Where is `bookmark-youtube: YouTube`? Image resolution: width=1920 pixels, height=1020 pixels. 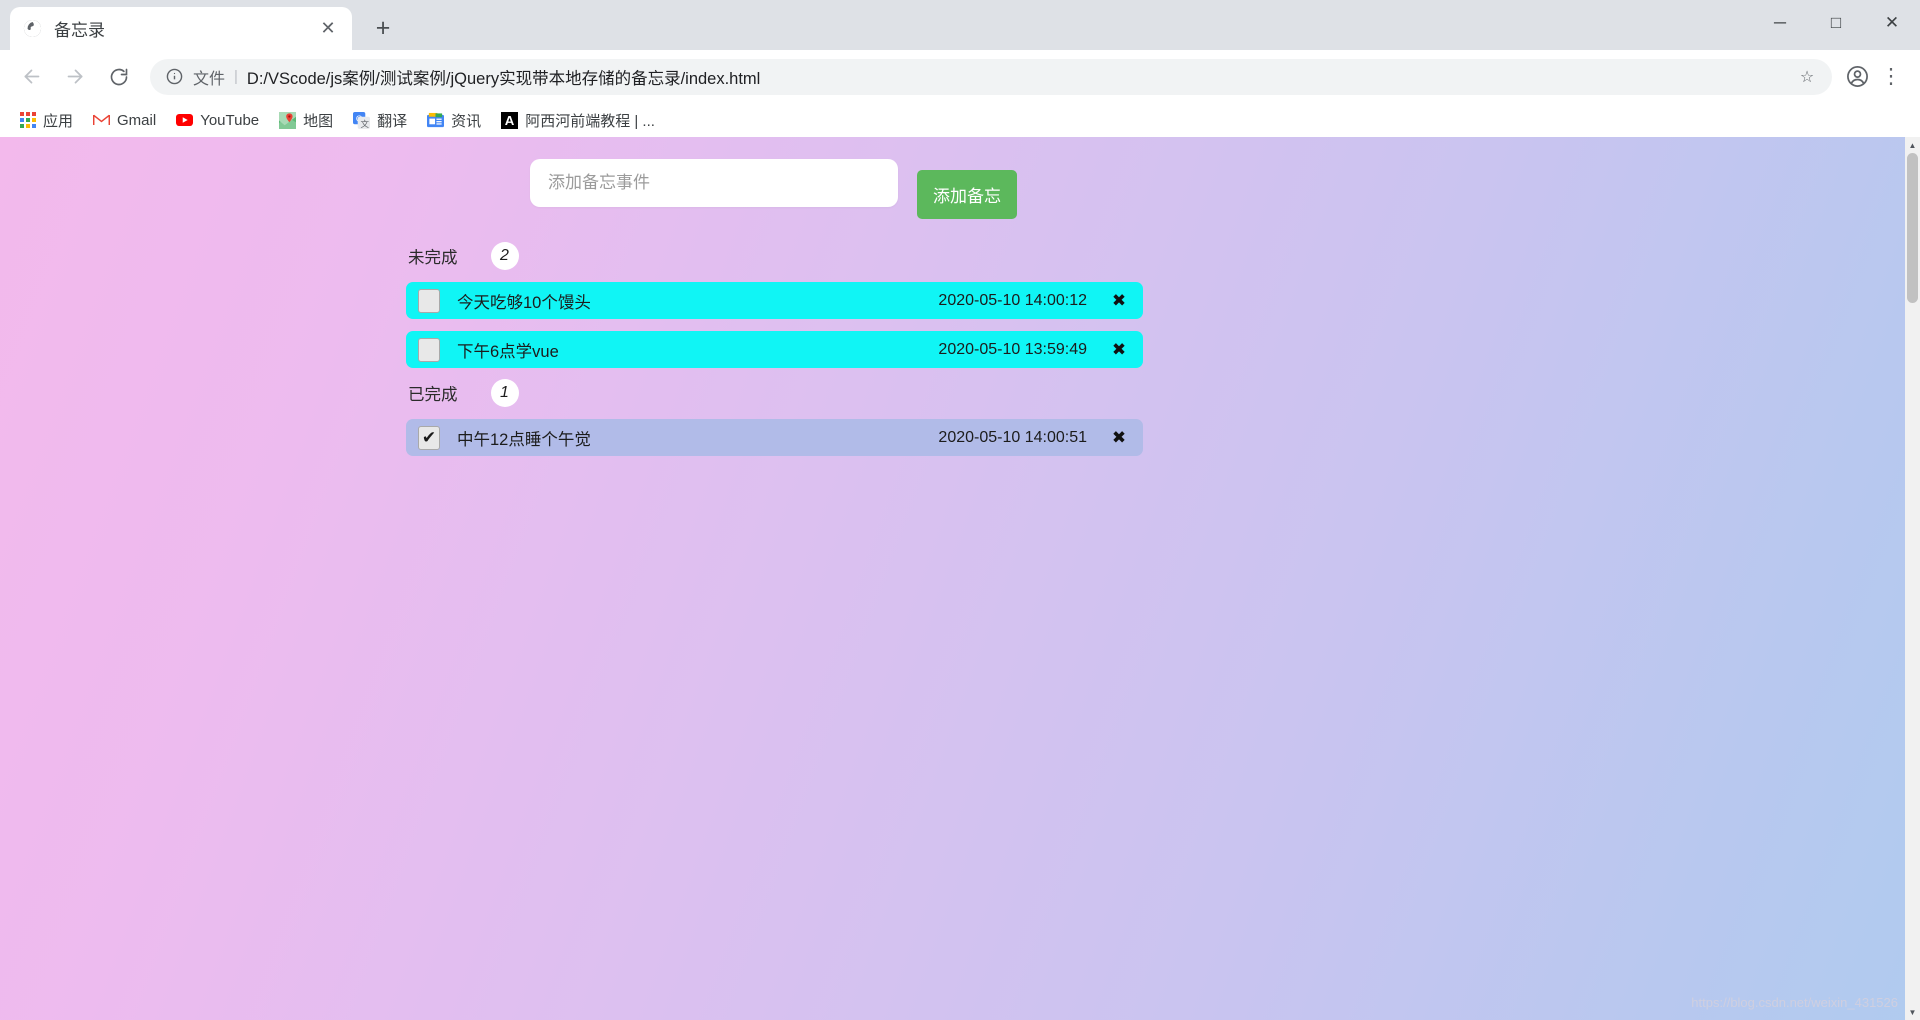 bookmark-youtube: YouTube is located at coordinates (217, 120).